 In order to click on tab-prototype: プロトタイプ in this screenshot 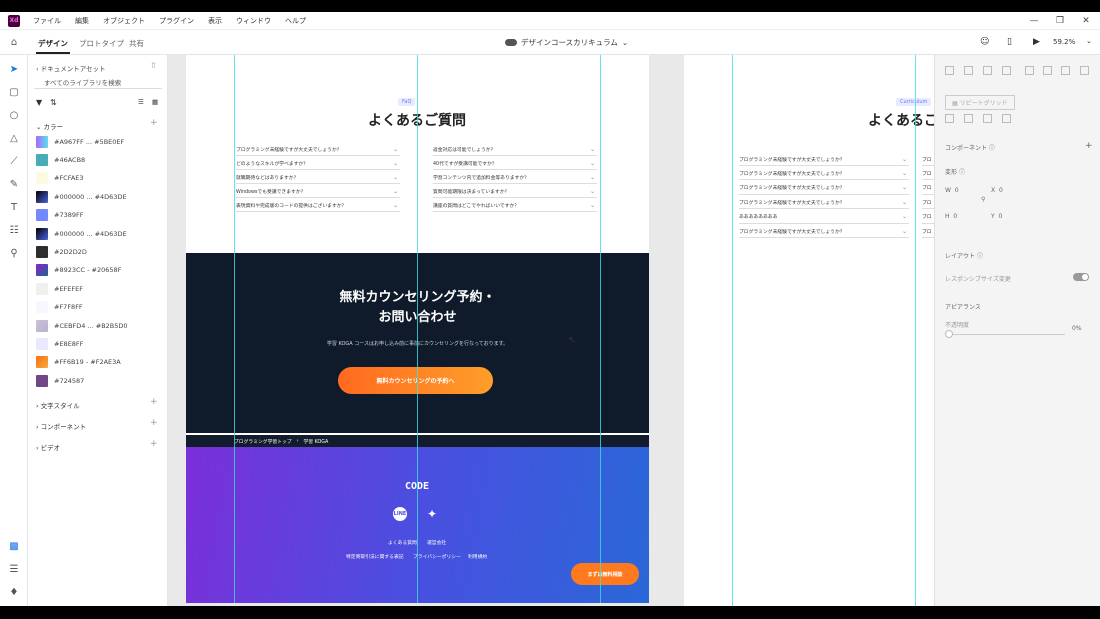, I will do `click(101, 43)`.